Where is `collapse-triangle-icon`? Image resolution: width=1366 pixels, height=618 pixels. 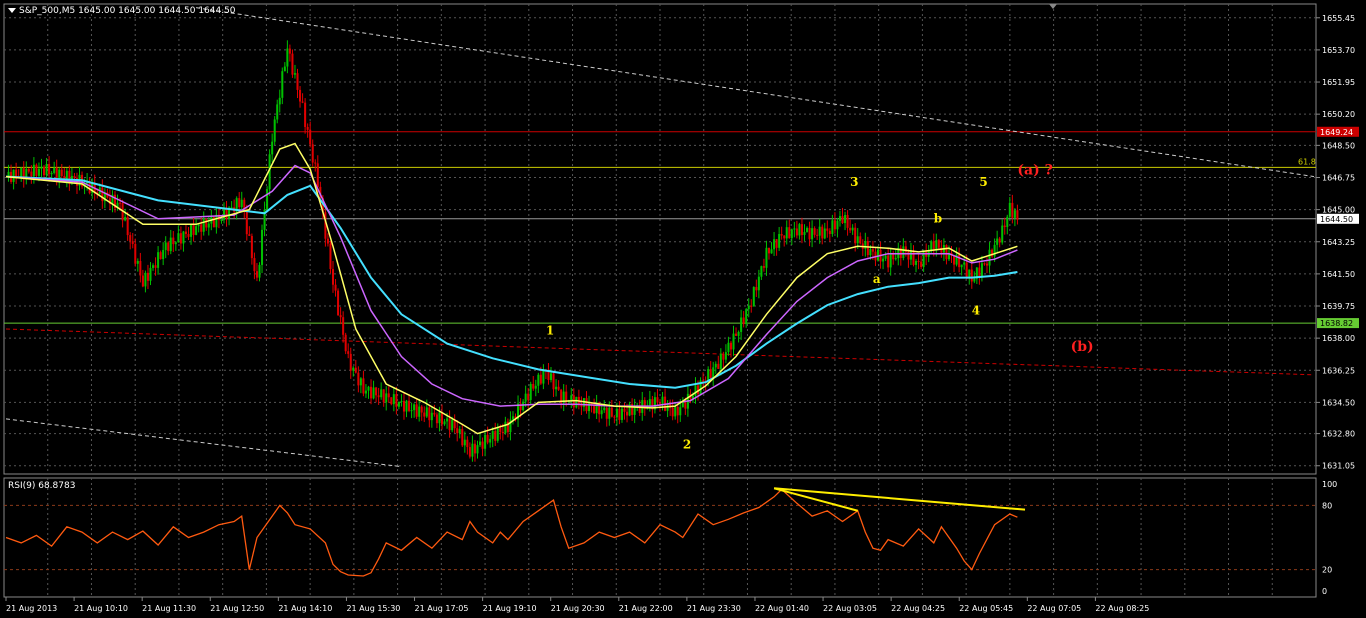 collapse-triangle-icon is located at coordinates (12, 10).